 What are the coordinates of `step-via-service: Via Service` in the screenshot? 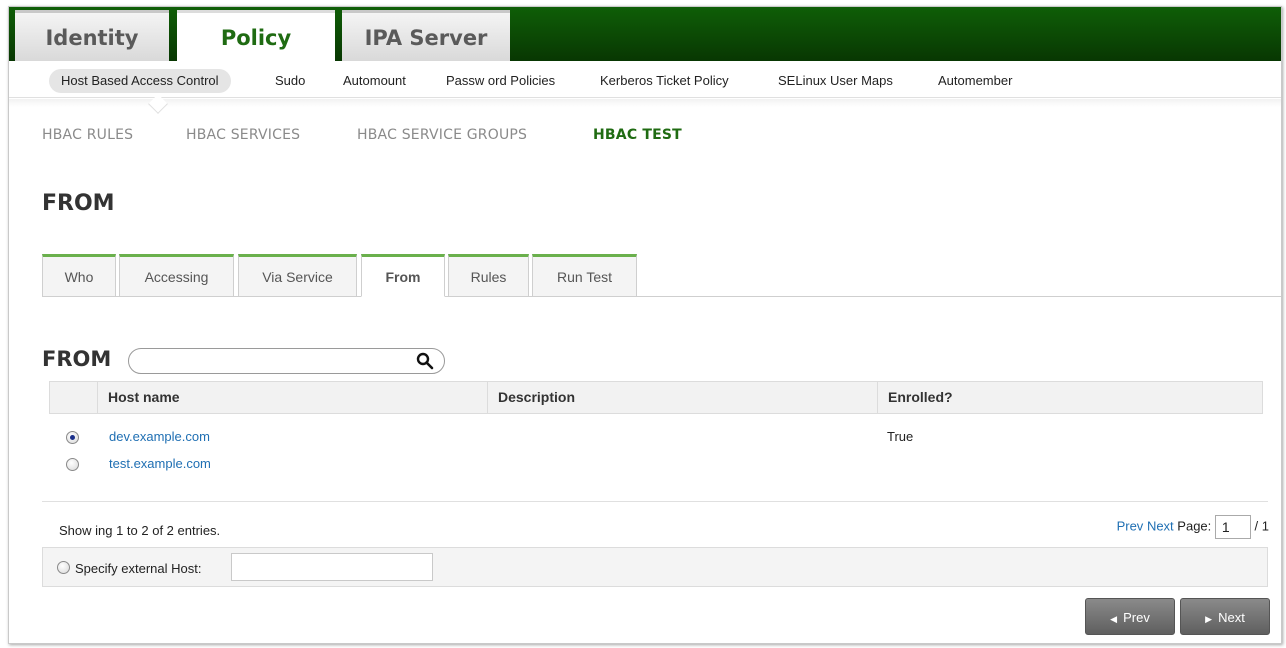 It's located at (297, 275).